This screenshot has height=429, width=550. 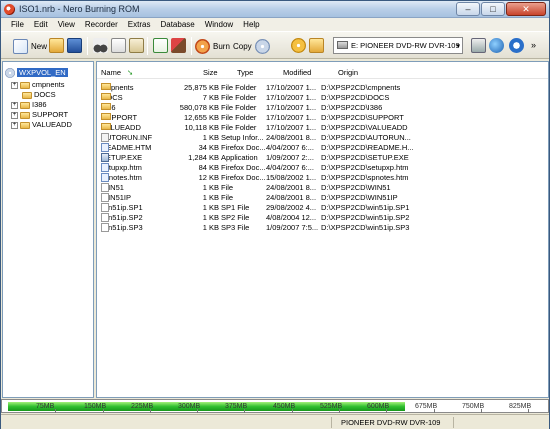 What do you see at coordinates (147, 46) in the screenshot?
I see `toolbar-separator` at bounding box center [147, 46].